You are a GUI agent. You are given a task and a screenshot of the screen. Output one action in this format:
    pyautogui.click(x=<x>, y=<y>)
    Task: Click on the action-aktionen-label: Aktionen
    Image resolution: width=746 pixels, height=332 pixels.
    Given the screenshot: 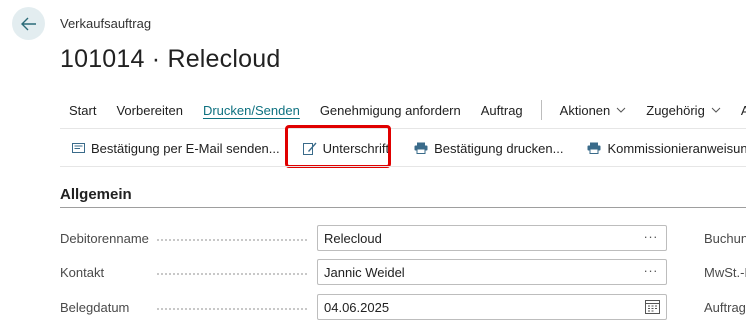 What is the action you would take?
    pyautogui.click(x=585, y=110)
    